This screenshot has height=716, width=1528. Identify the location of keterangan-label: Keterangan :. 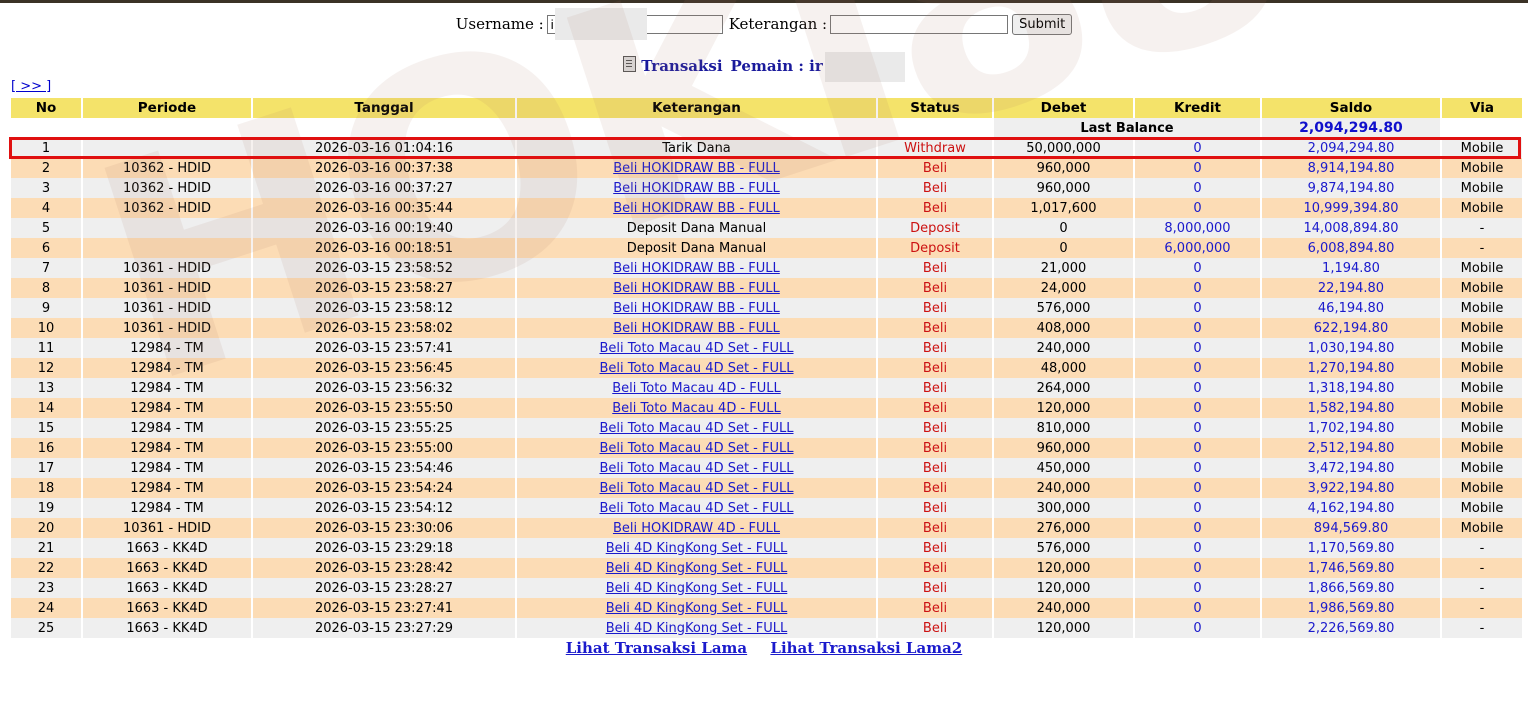
(778, 24).